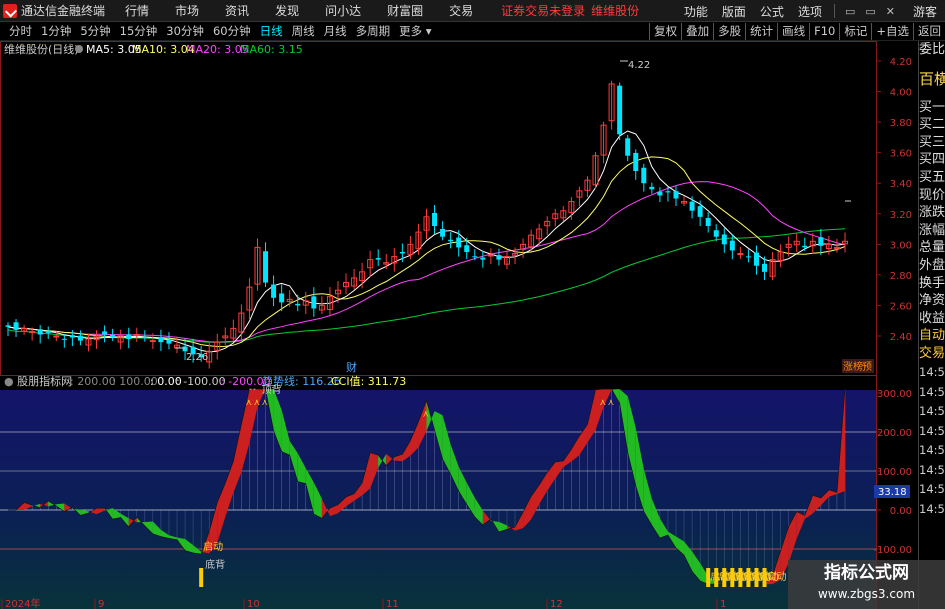  What do you see at coordinates (10, 10) in the screenshot?
I see `app-logo-icon` at bounding box center [10, 10].